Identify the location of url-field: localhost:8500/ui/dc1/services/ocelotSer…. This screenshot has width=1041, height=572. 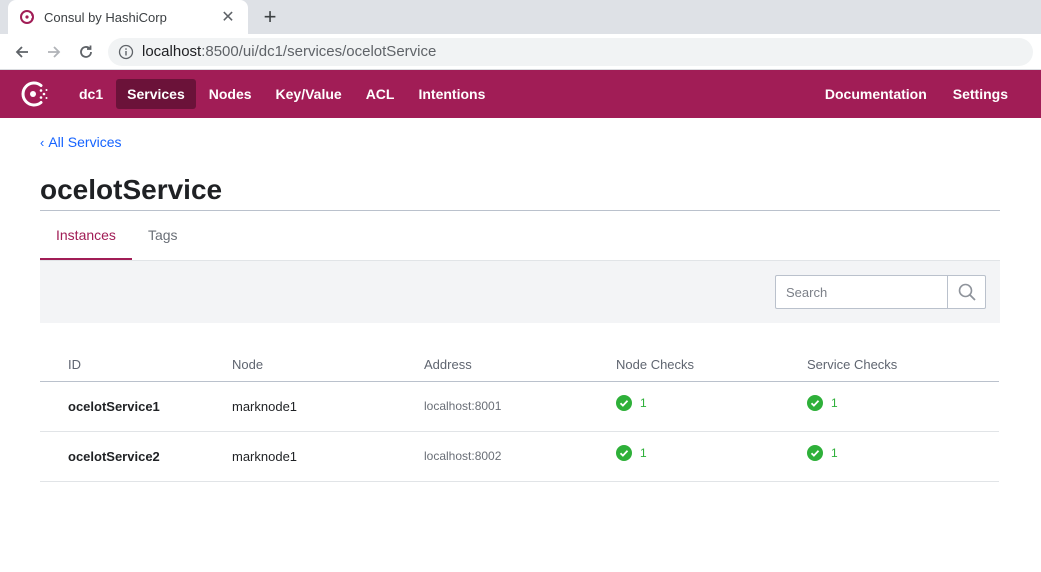
(570, 51).